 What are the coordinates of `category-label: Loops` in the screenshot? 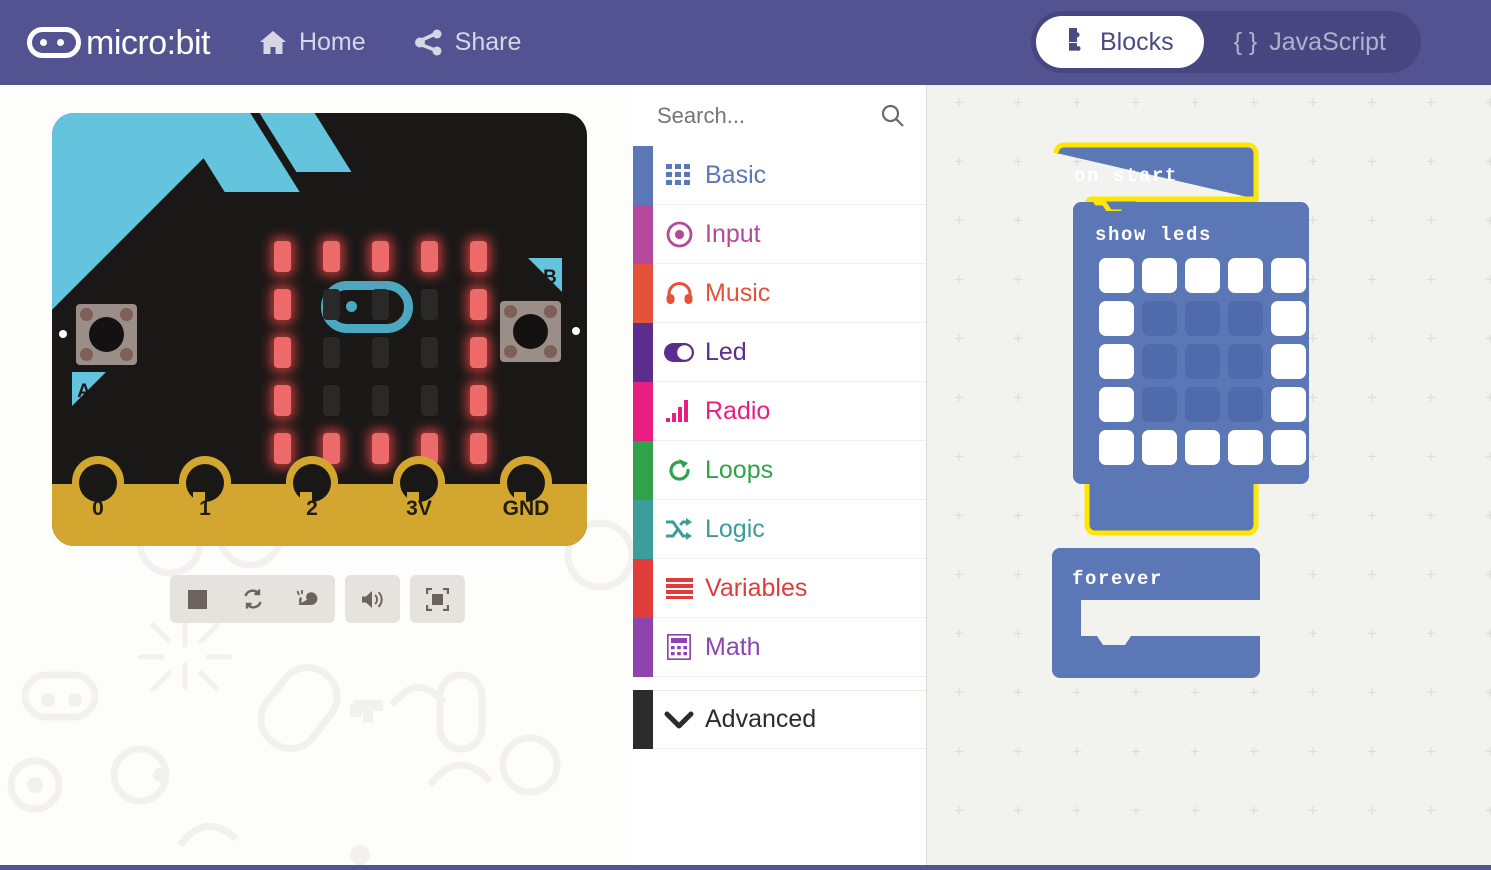 It's located at (739, 469).